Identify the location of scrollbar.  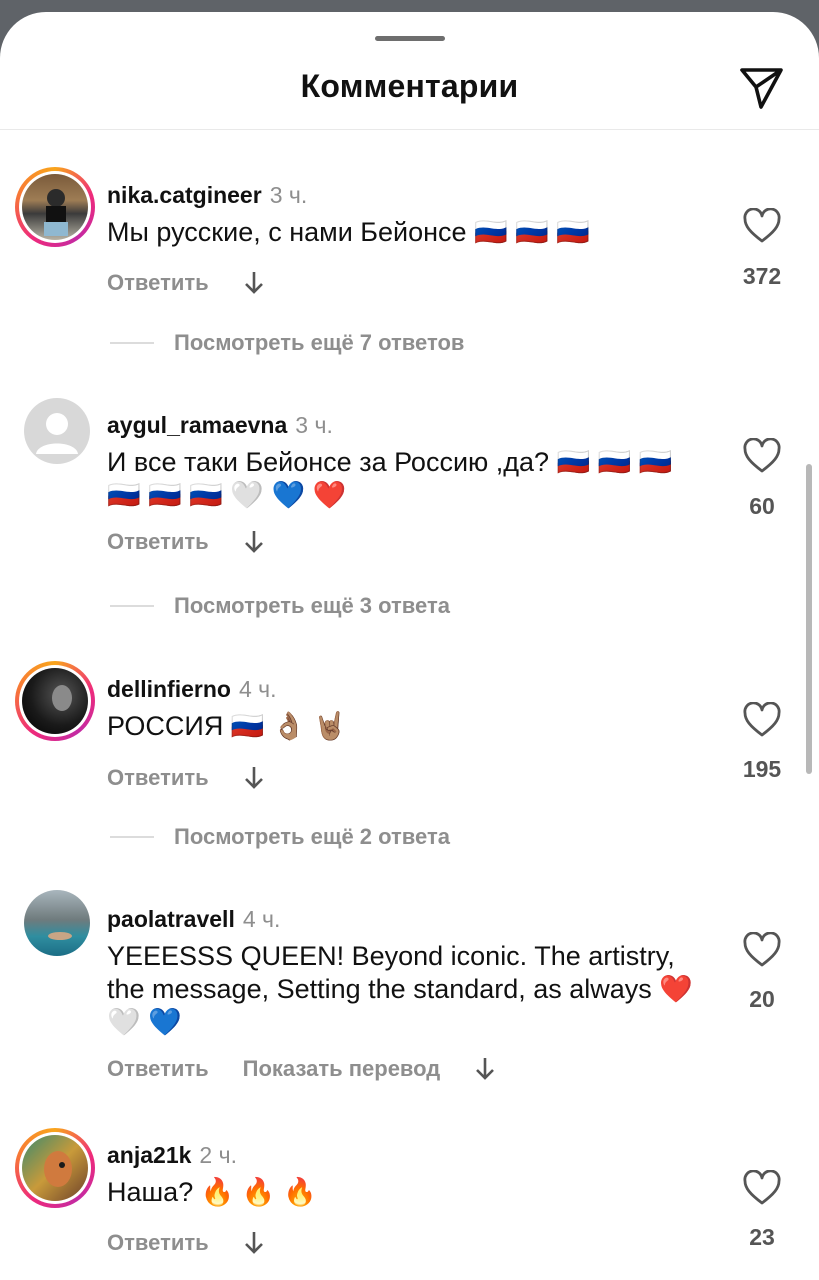
(809, 619).